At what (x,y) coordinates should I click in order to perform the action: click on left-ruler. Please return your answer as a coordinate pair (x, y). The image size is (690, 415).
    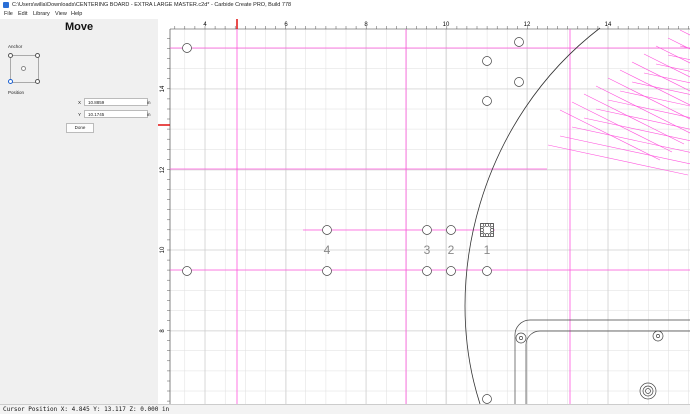
    Looking at the image, I should click on (164, 216).